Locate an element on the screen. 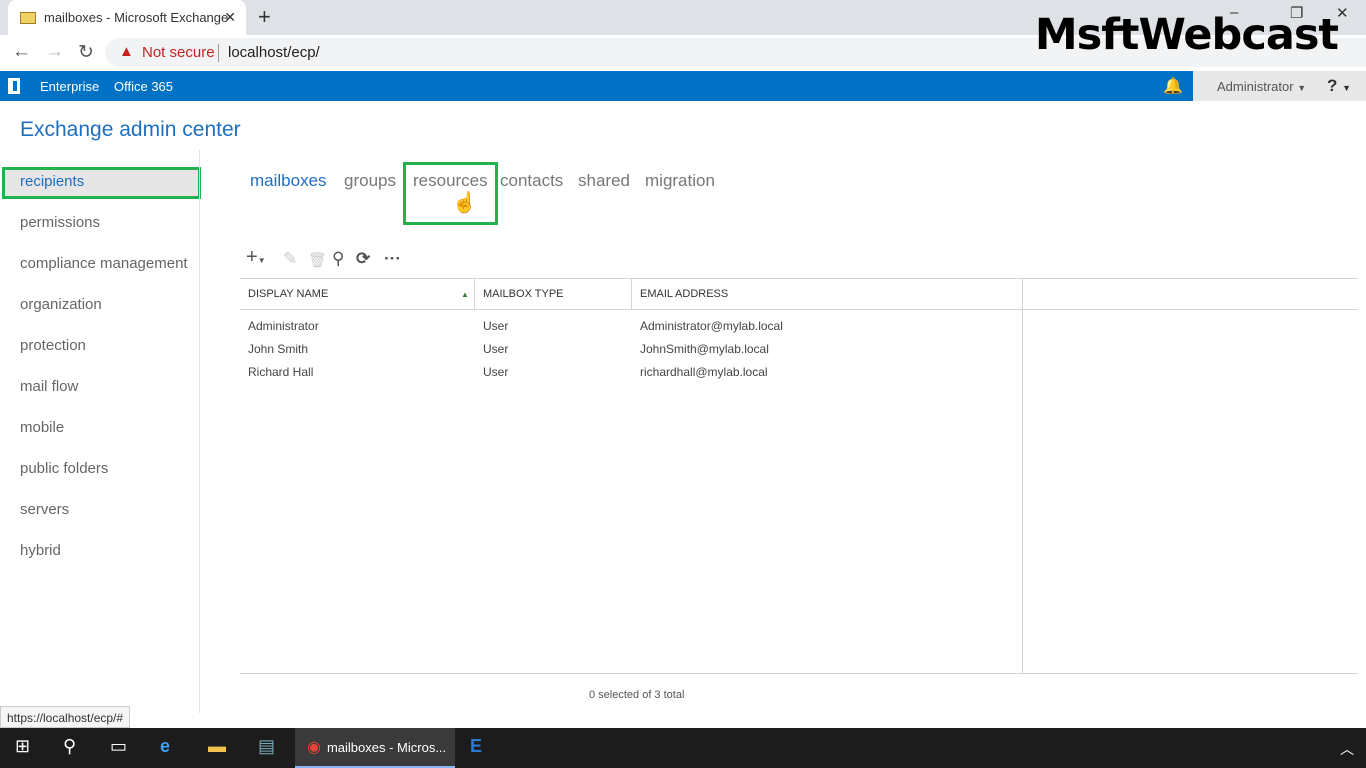 This screenshot has width=1366, height=768. cell-email: richardhall@mylab.local is located at coordinates (704, 372).